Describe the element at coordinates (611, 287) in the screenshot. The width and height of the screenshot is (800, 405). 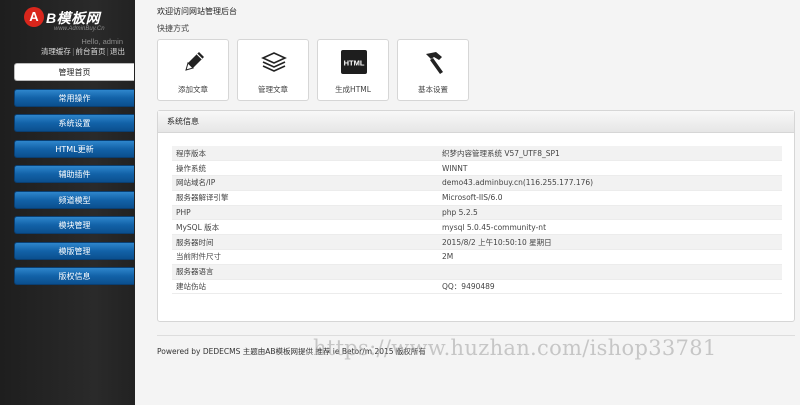
I see `row-value: QQ：9490489` at that location.